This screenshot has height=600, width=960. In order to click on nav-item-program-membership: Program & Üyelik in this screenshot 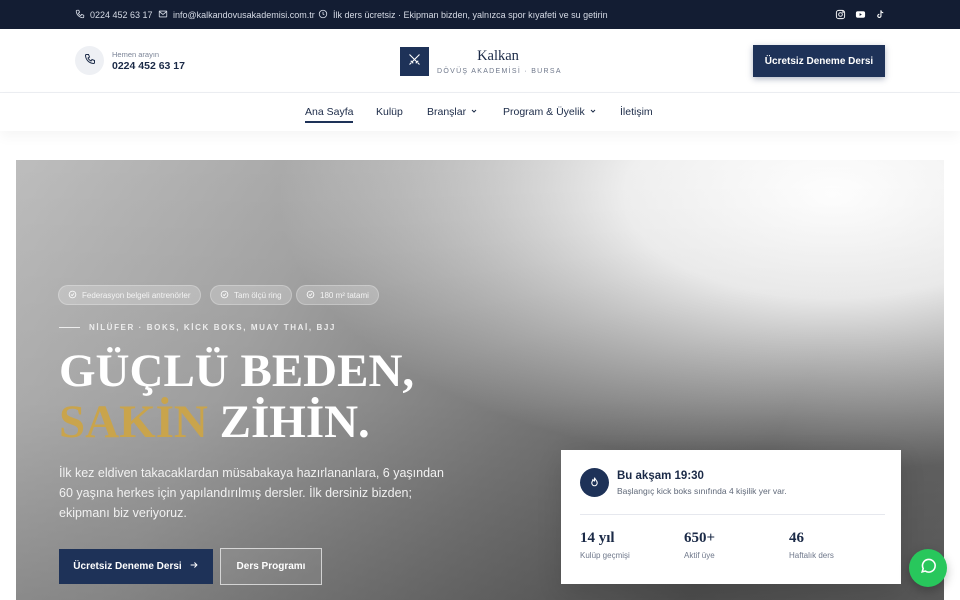, I will do `click(550, 112)`.